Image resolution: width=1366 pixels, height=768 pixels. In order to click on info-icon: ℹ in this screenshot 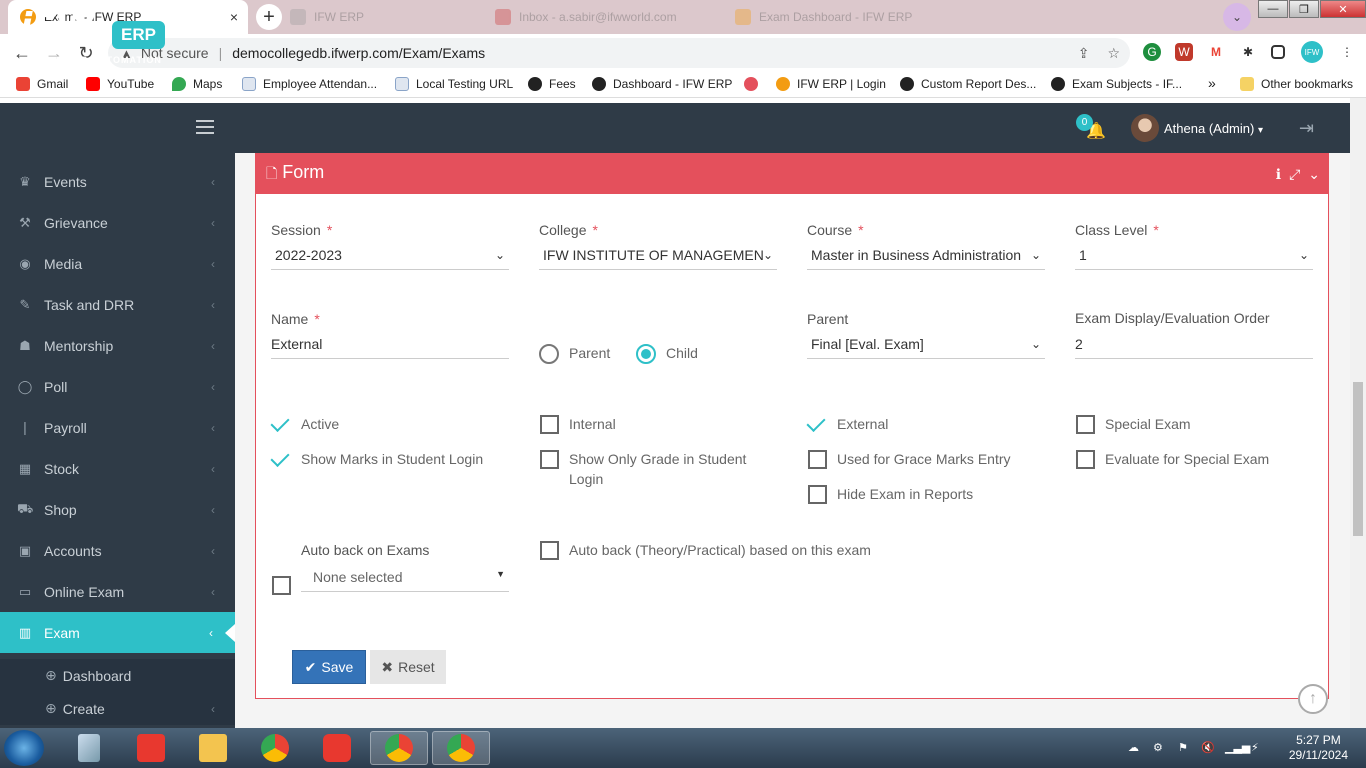, I will do `click(1278, 174)`.